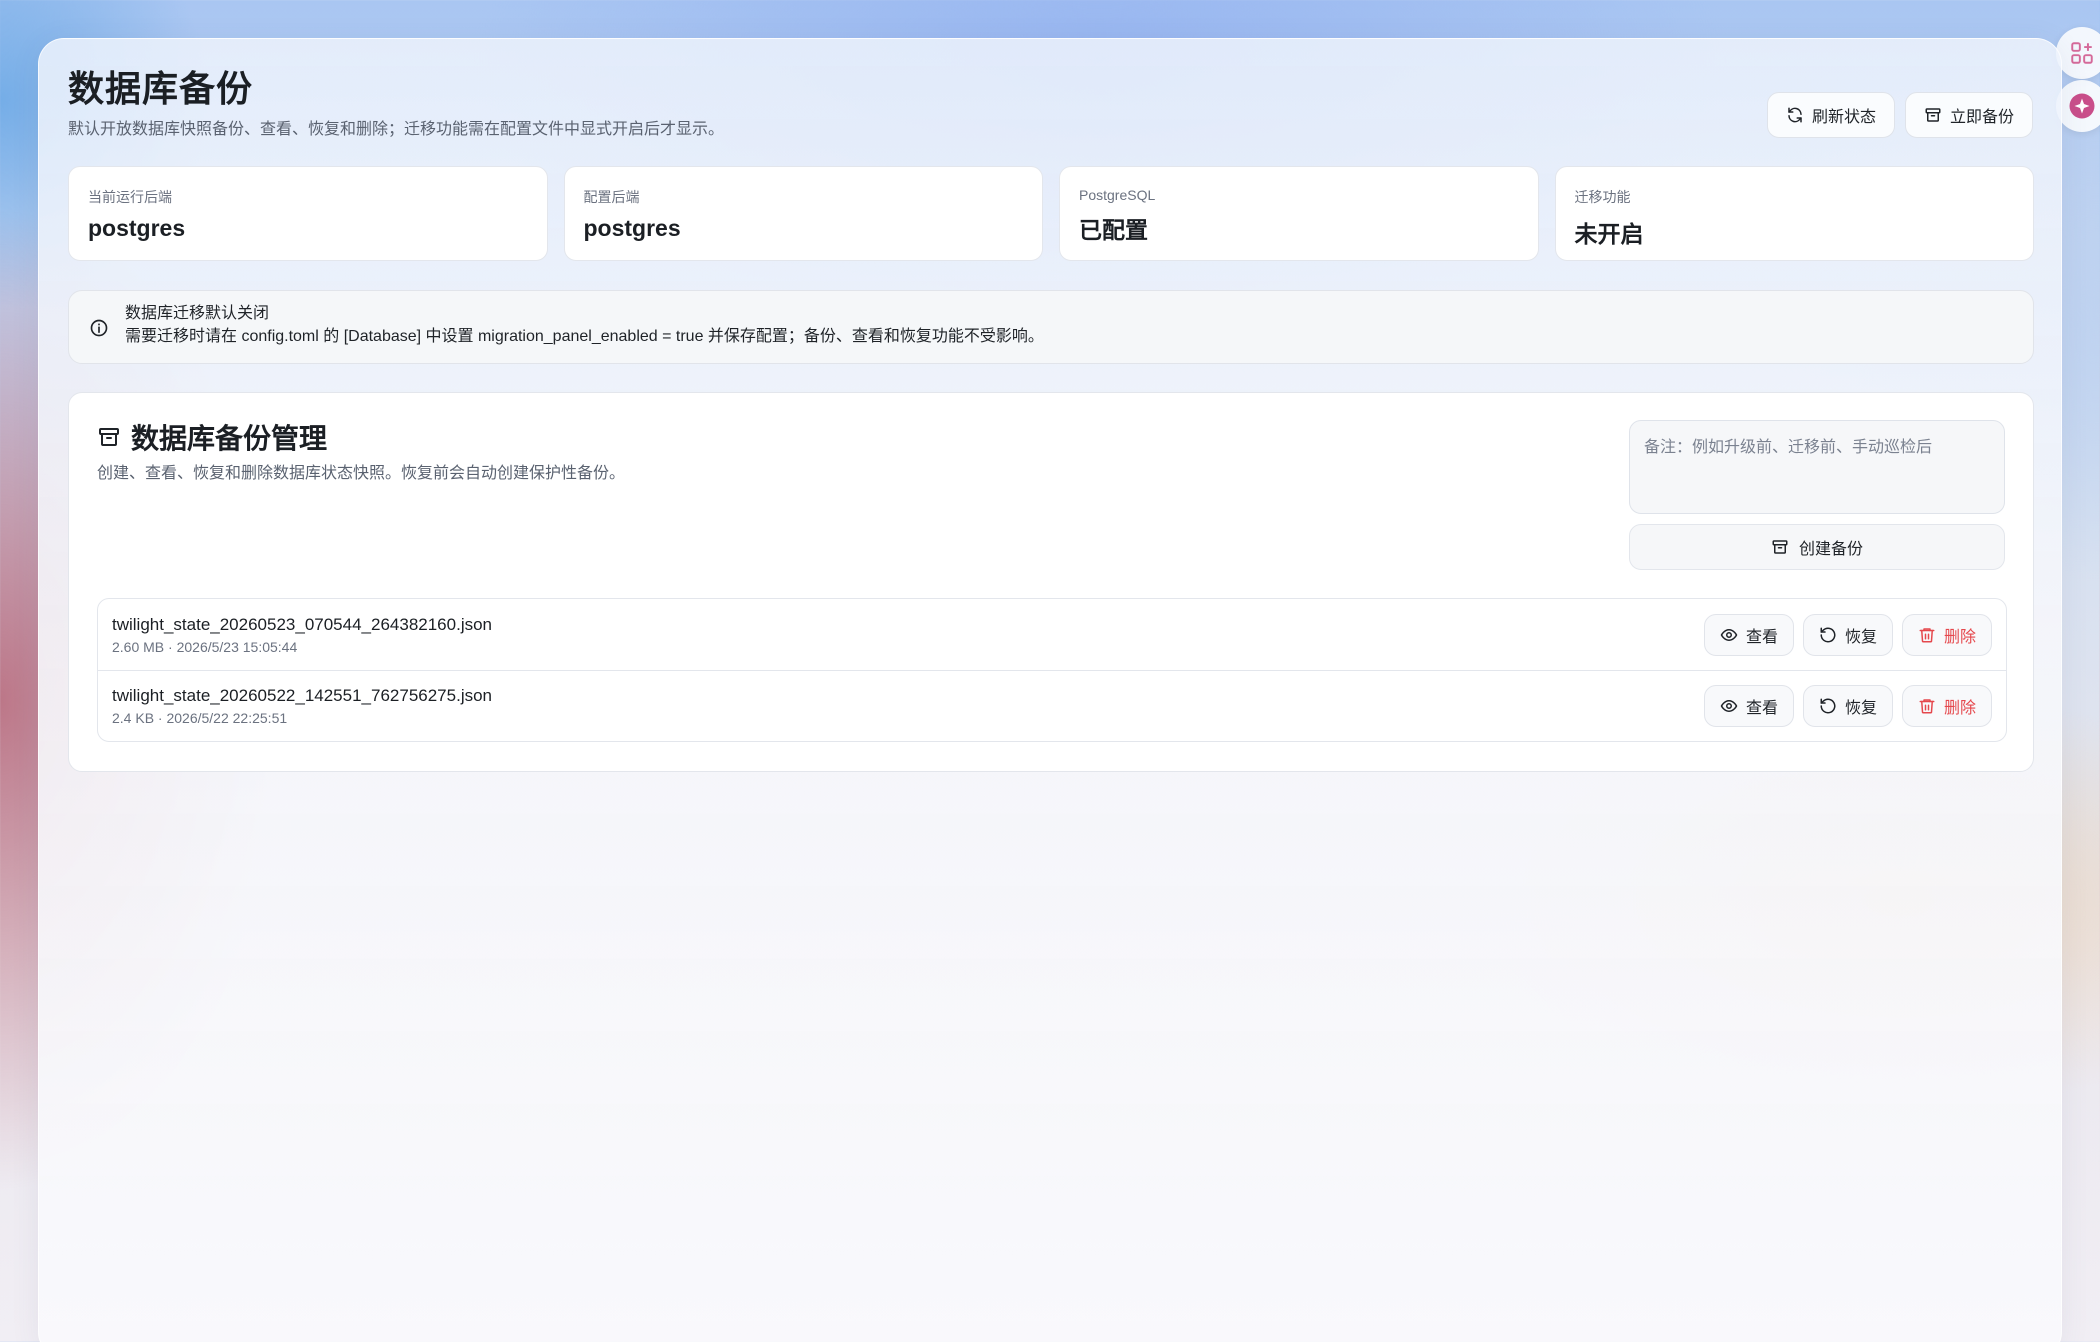 The image size is (2100, 1342). I want to click on backup-now-button: 立即备份, so click(1968, 115).